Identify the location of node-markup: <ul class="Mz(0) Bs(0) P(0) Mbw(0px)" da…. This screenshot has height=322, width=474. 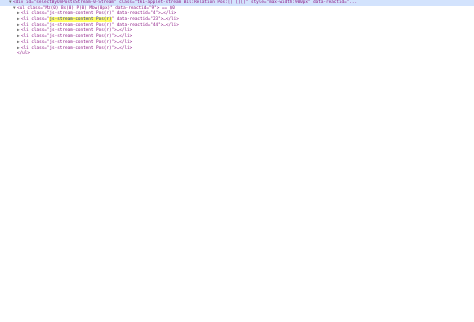
(96, 8).